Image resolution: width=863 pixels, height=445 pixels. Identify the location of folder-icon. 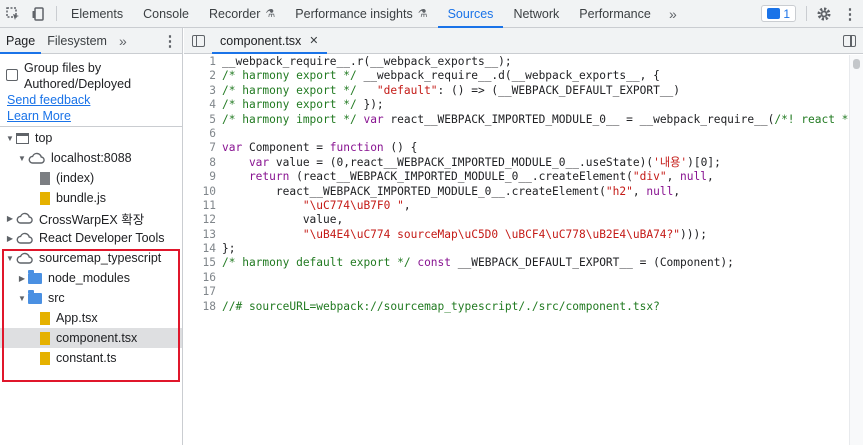
(35, 296).